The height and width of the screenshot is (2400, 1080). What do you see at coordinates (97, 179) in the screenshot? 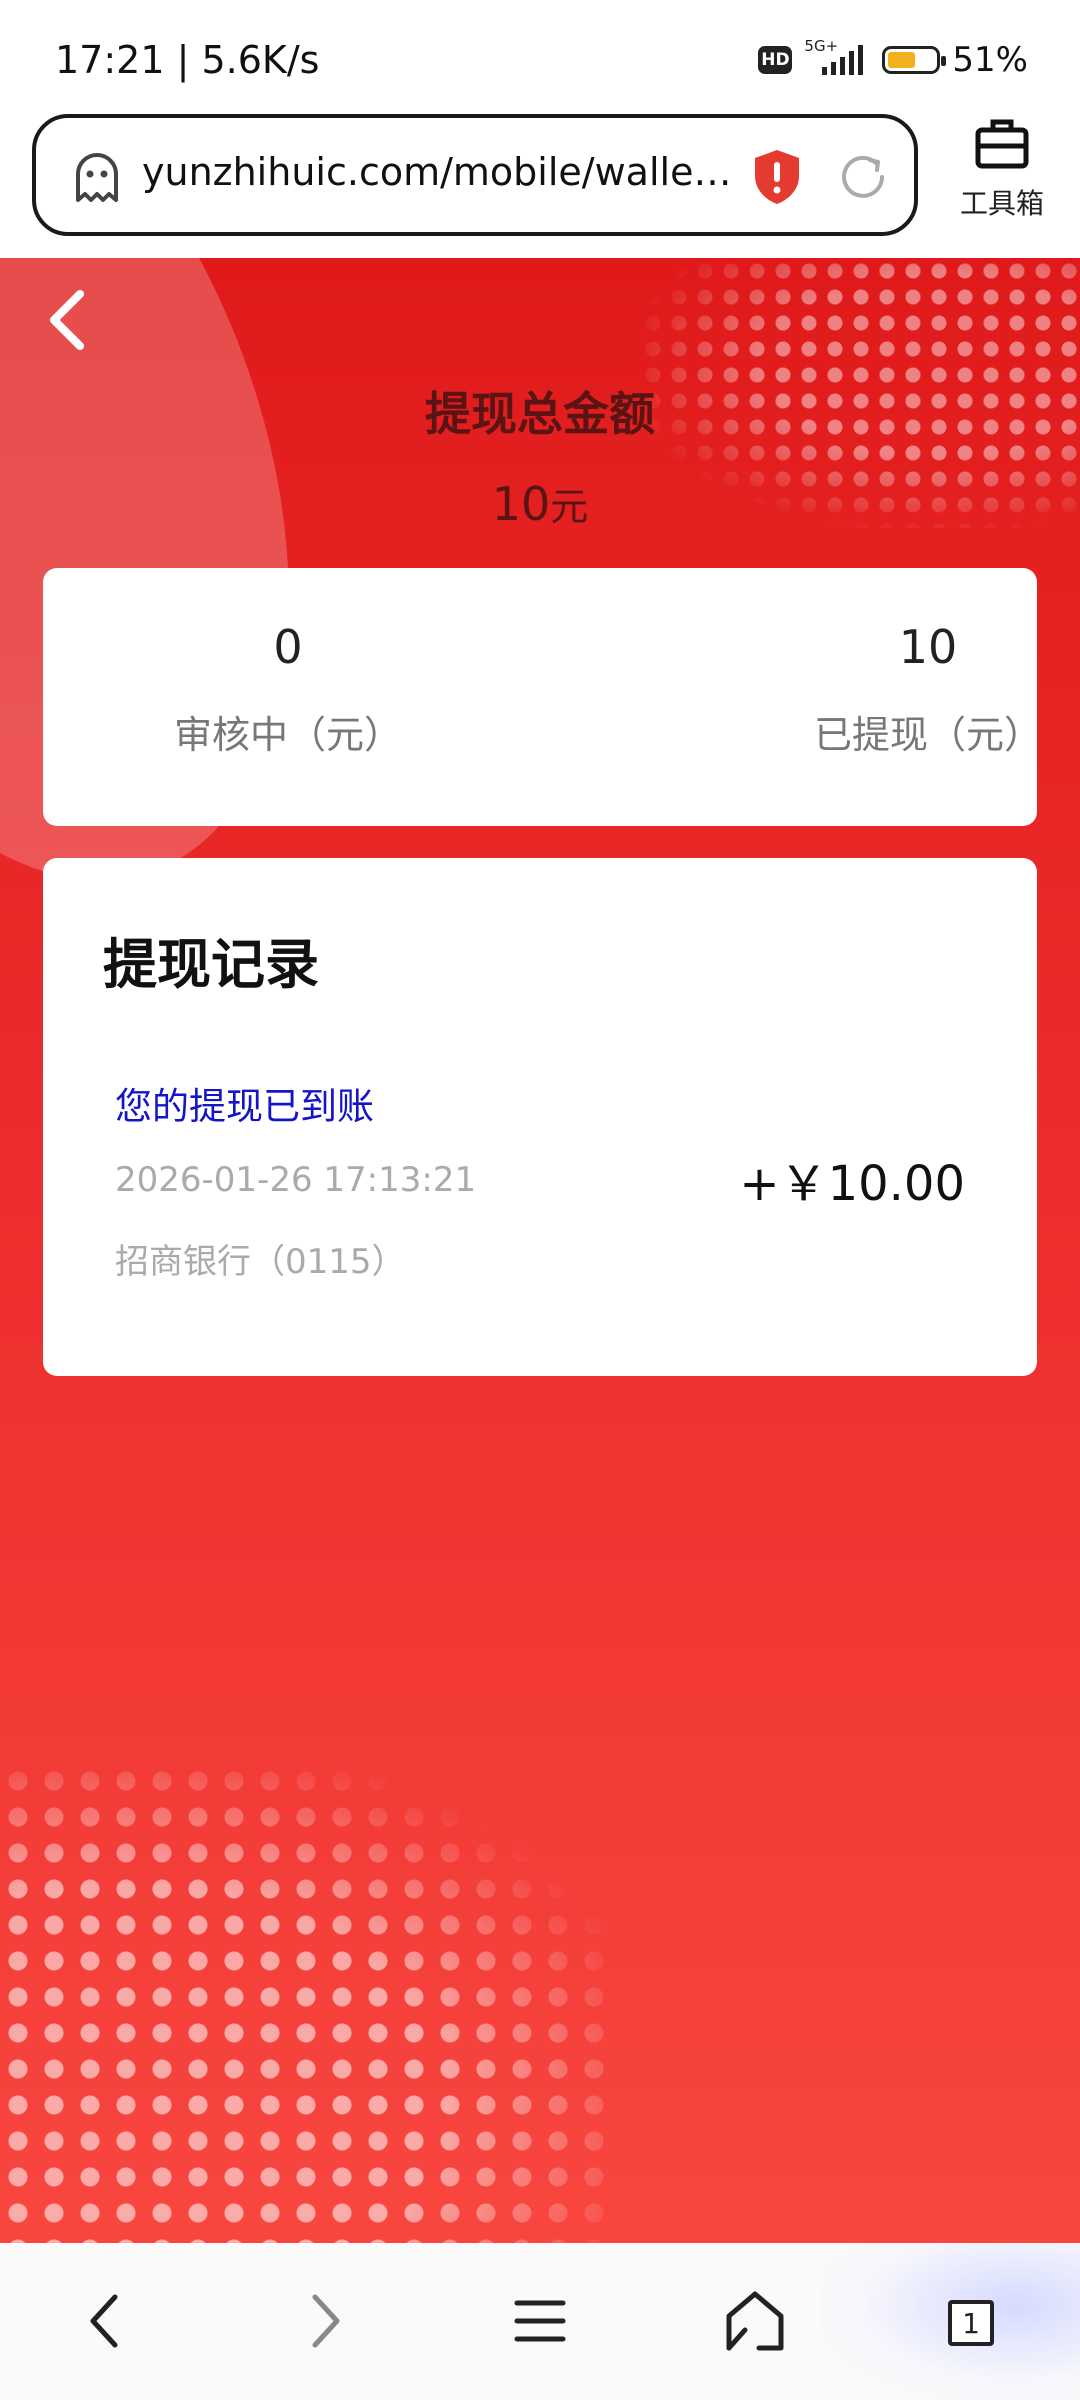
I see `ghost-icon` at bounding box center [97, 179].